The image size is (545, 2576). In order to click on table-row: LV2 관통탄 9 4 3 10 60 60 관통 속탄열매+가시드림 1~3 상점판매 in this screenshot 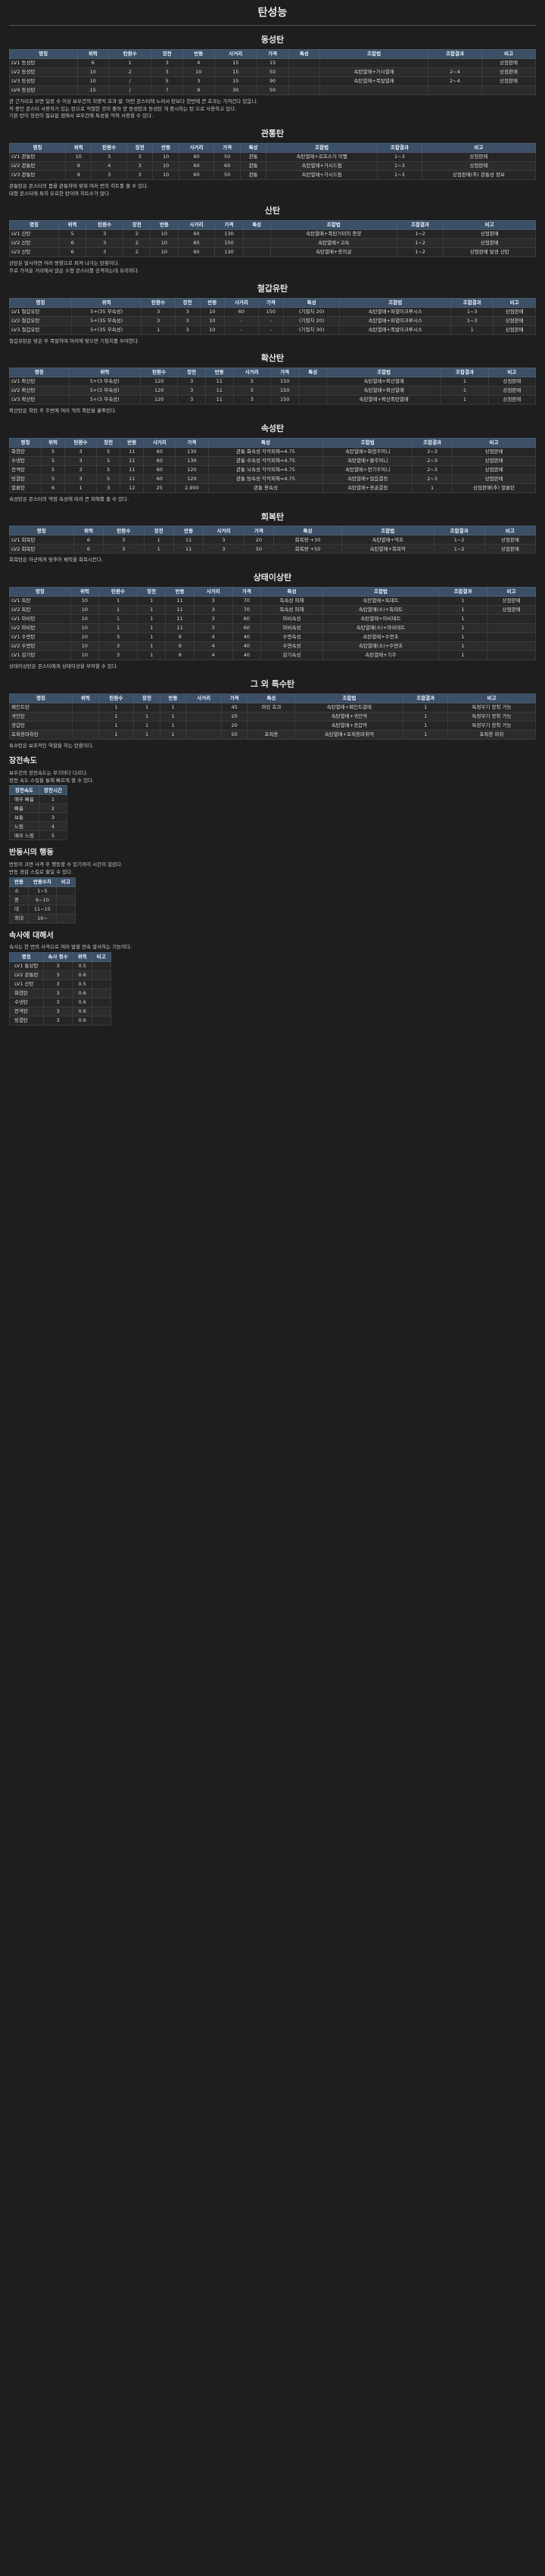, I will do `click(272, 165)`.